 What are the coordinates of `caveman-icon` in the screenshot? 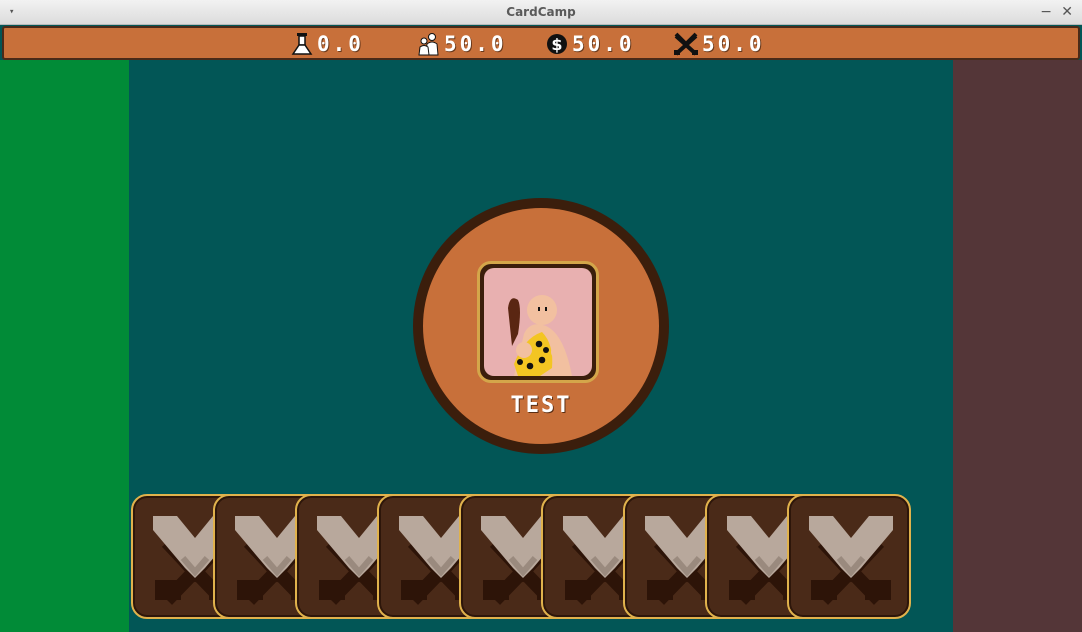 It's located at (538, 322).